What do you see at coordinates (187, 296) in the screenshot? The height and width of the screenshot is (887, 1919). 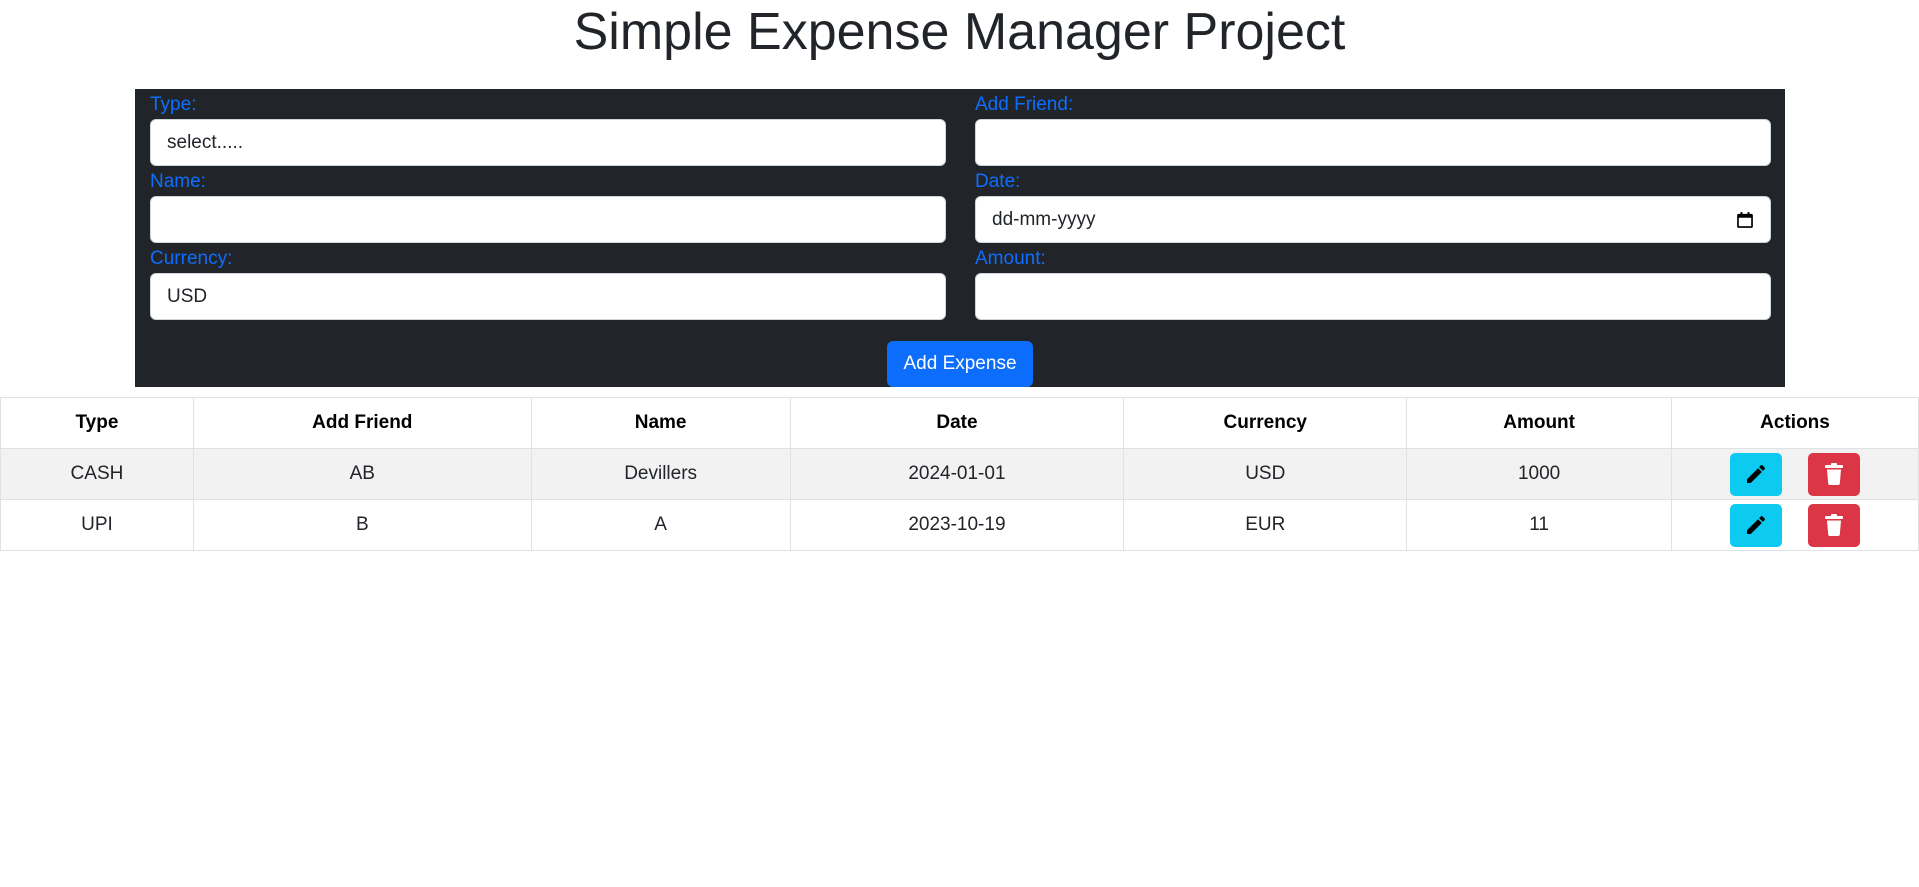 I see `currency-value: USD` at bounding box center [187, 296].